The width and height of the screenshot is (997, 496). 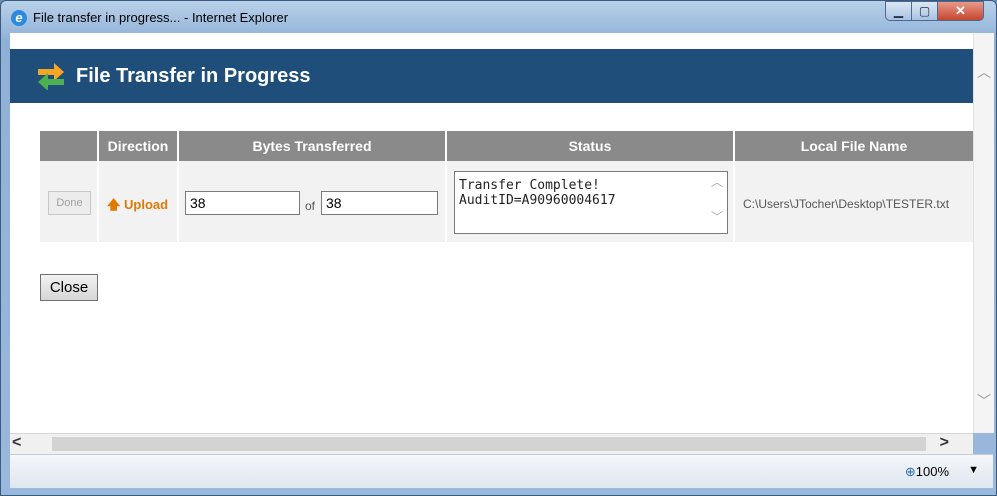 What do you see at coordinates (19, 18) in the screenshot?
I see `ie-icon: e` at bounding box center [19, 18].